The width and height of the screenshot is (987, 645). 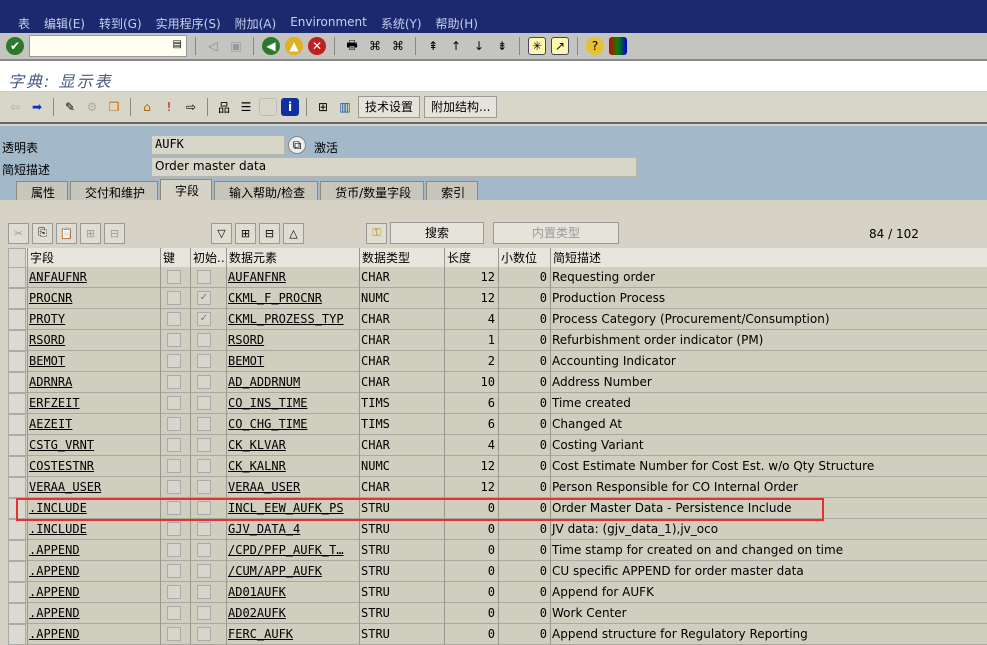 I want to click on data-element: CO_INS_TIME, so click(x=292, y=403).